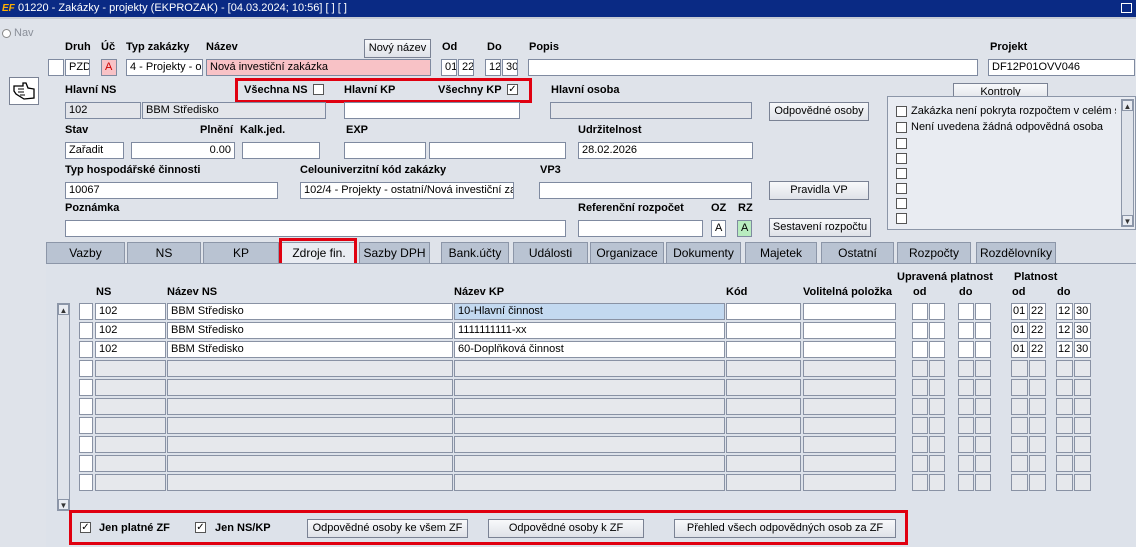 The width and height of the screenshot is (1136, 547). Describe the element at coordinates (589, 349) in the screenshot. I see `nazev-kp-cell: 60-Doplňková činnost` at that location.